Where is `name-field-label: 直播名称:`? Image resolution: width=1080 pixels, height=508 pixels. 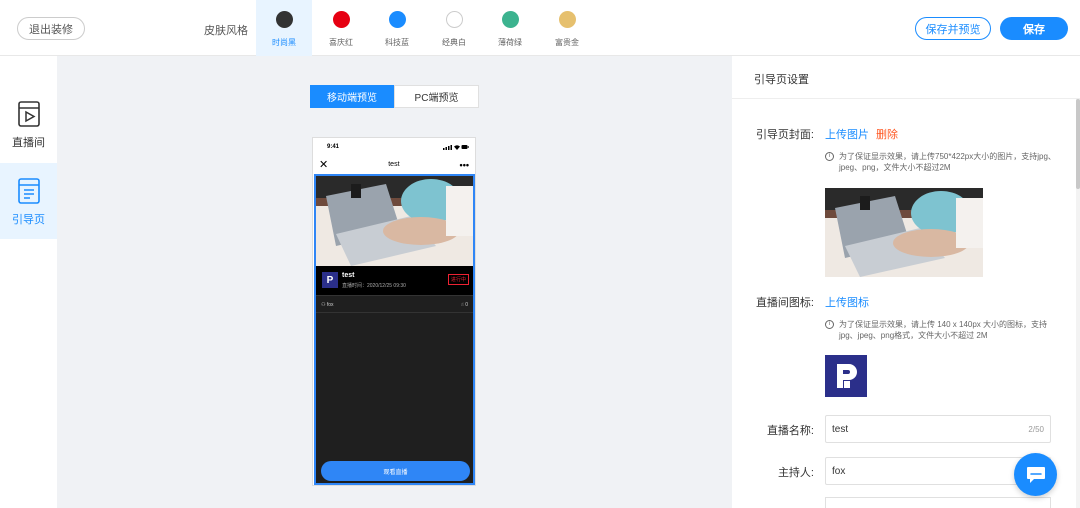 name-field-label: 直播名称: is located at coordinates (790, 431).